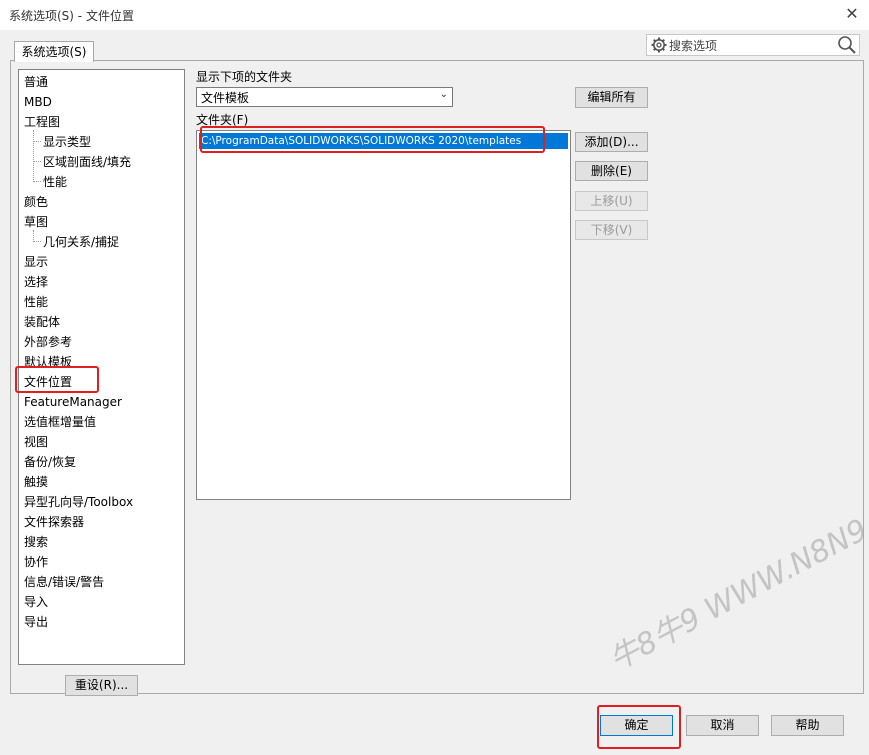 The image size is (869, 755). I want to click on tab-system-options: 系统选项(S), so click(54, 51).